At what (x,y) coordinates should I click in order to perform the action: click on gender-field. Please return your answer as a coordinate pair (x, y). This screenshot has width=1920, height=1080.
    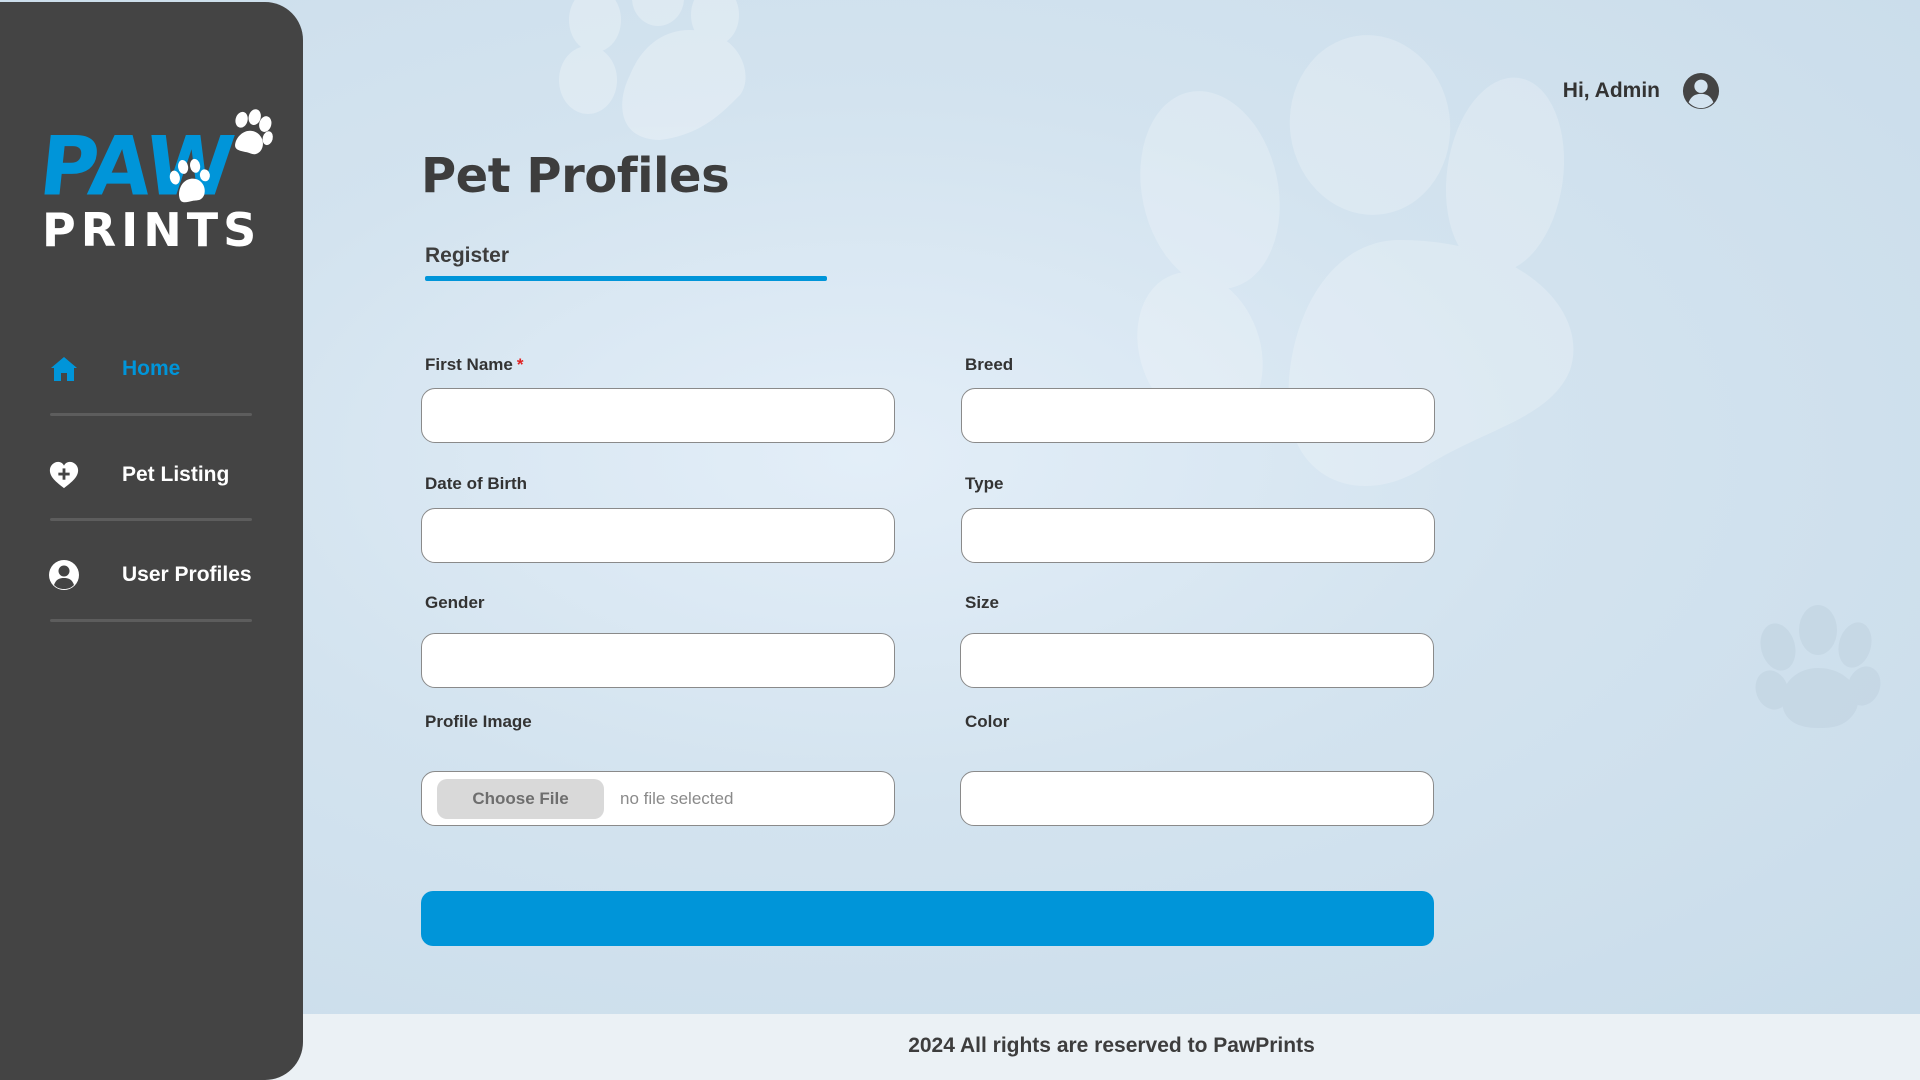
    Looking at the image, I should click on (658, 660).